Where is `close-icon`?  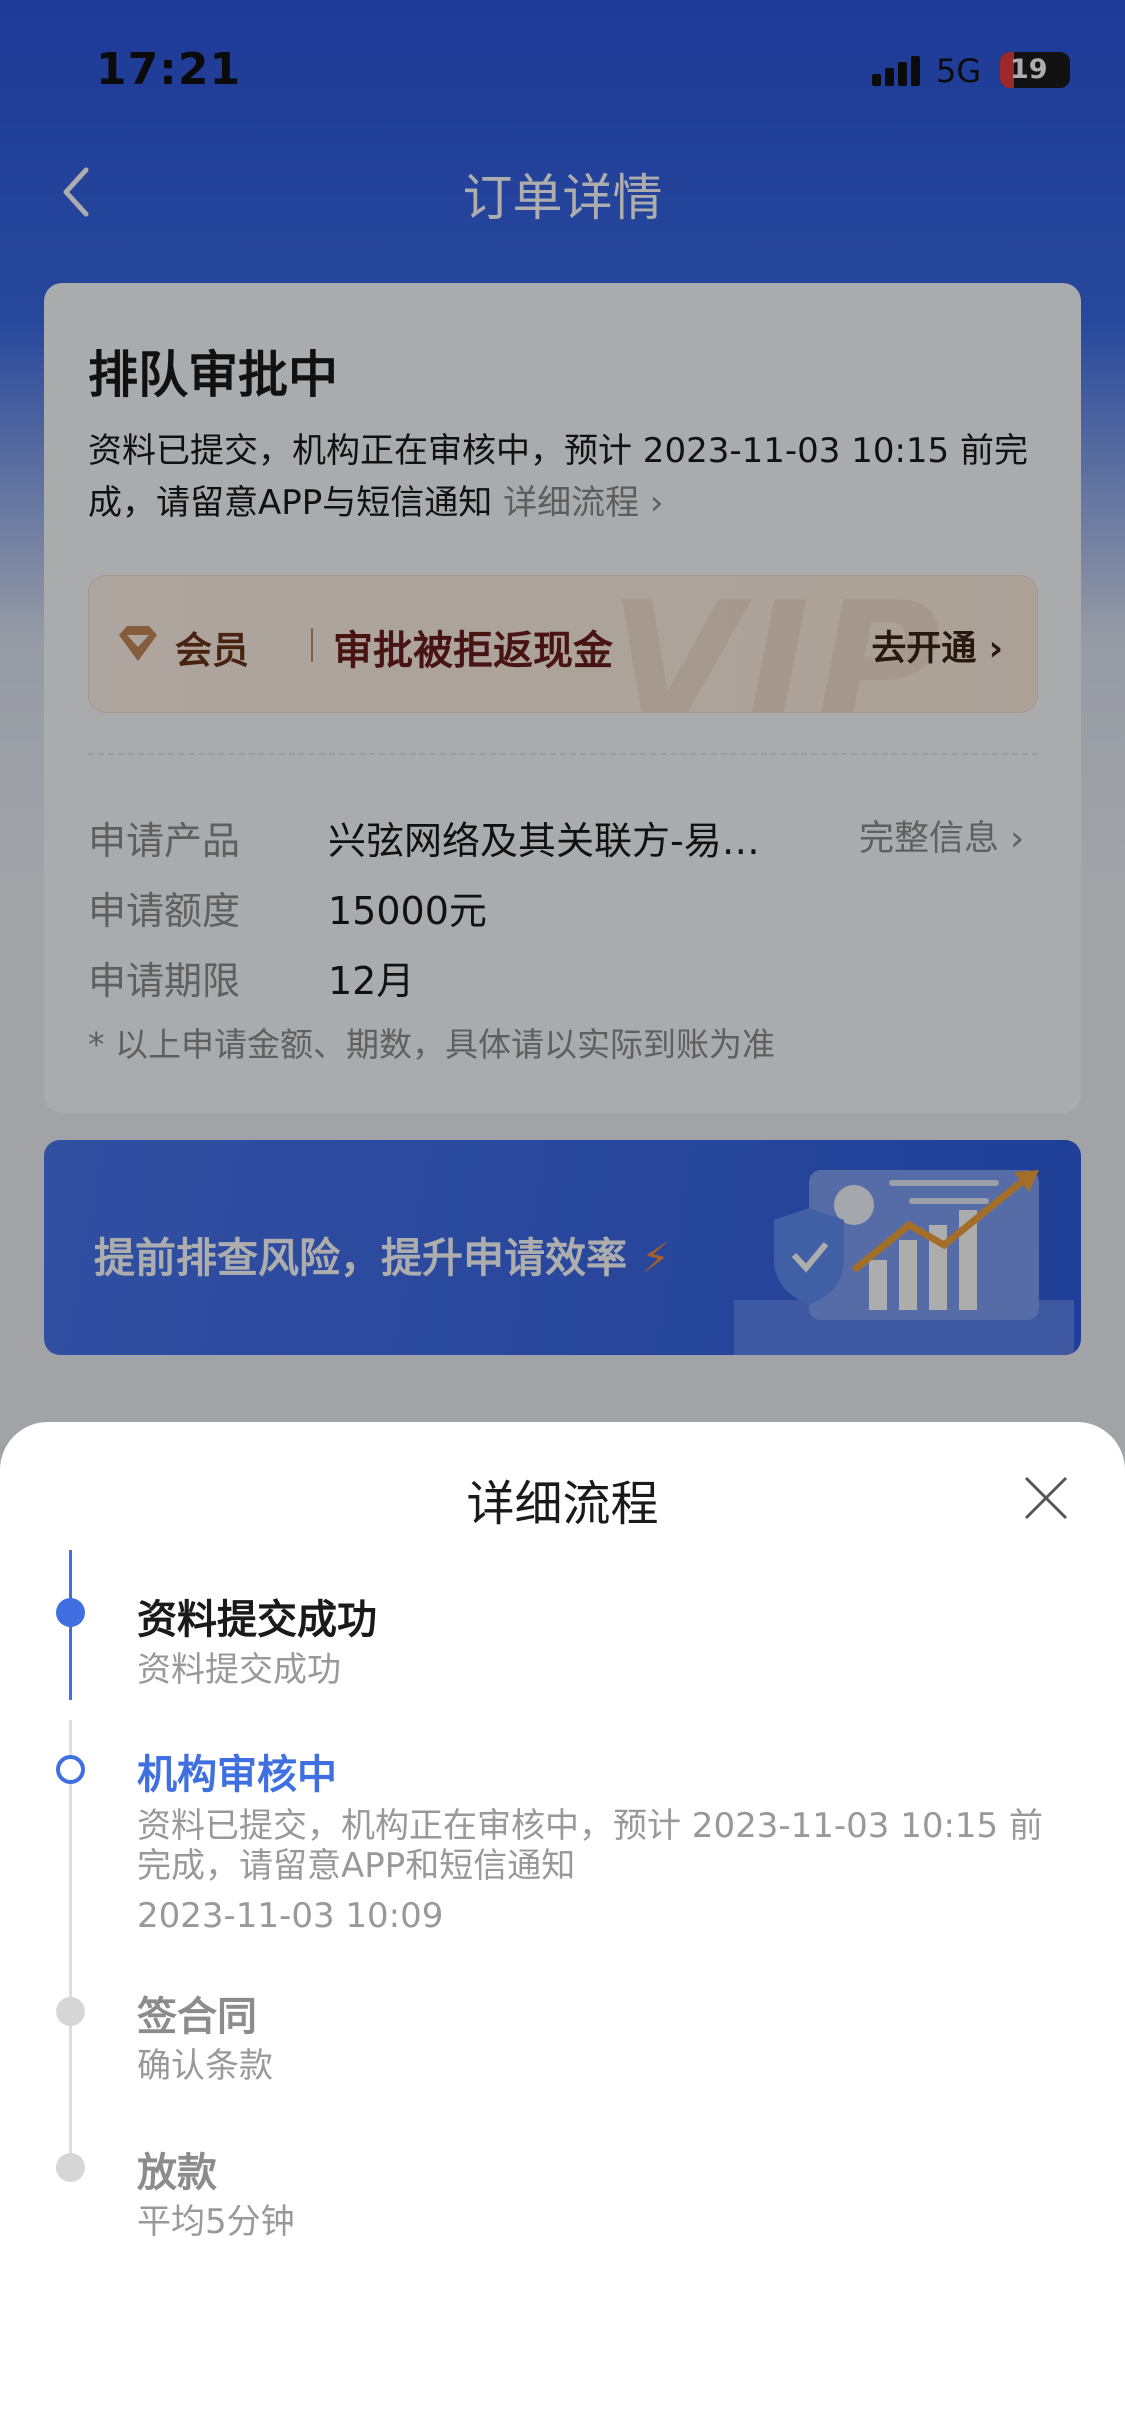
close-icon is located at coordinates (1046, 1498).